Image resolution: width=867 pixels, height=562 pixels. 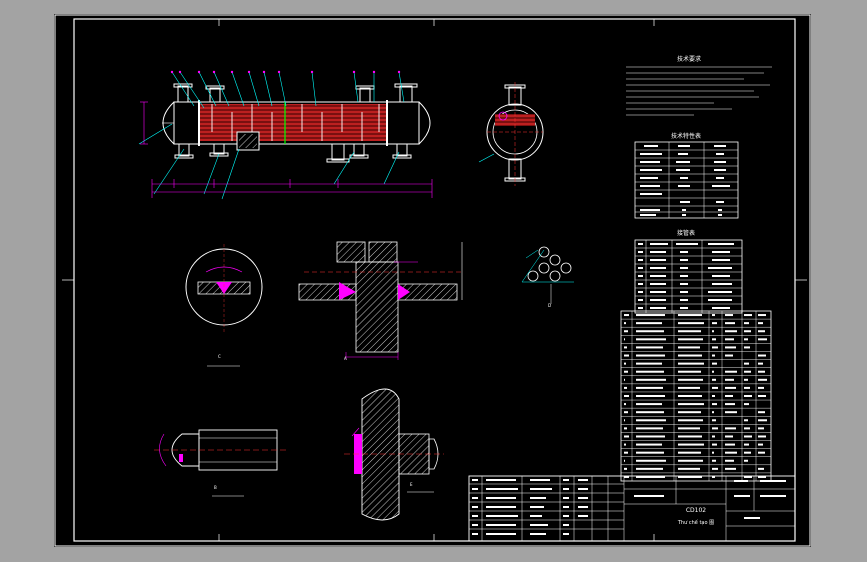 I want to click on heat-exchanger-elevation, so click(x=285, y=135).